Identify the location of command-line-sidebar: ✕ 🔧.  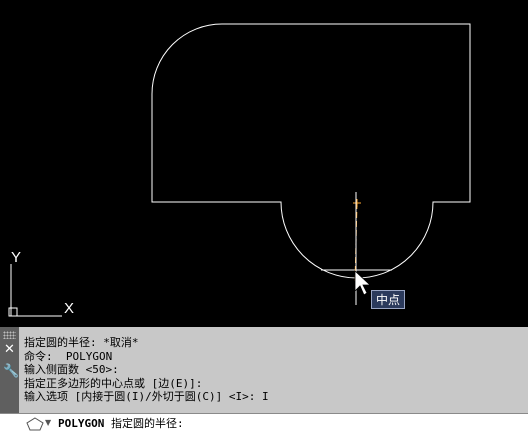
(9, 370).